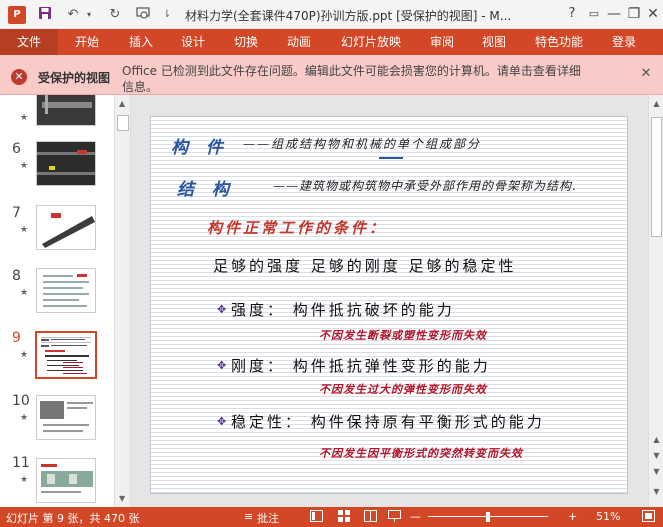  Describe the element at coordinates (403, 389) in the screenshot. I see `item-stiffness-note: 不因发生过大的弹性变形而失效` at that location.